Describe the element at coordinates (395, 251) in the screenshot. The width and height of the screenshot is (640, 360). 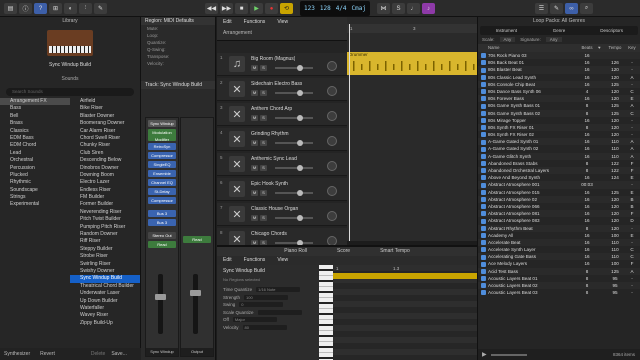
I see `tab-smart-tempo: Smart Tempo` at that location.